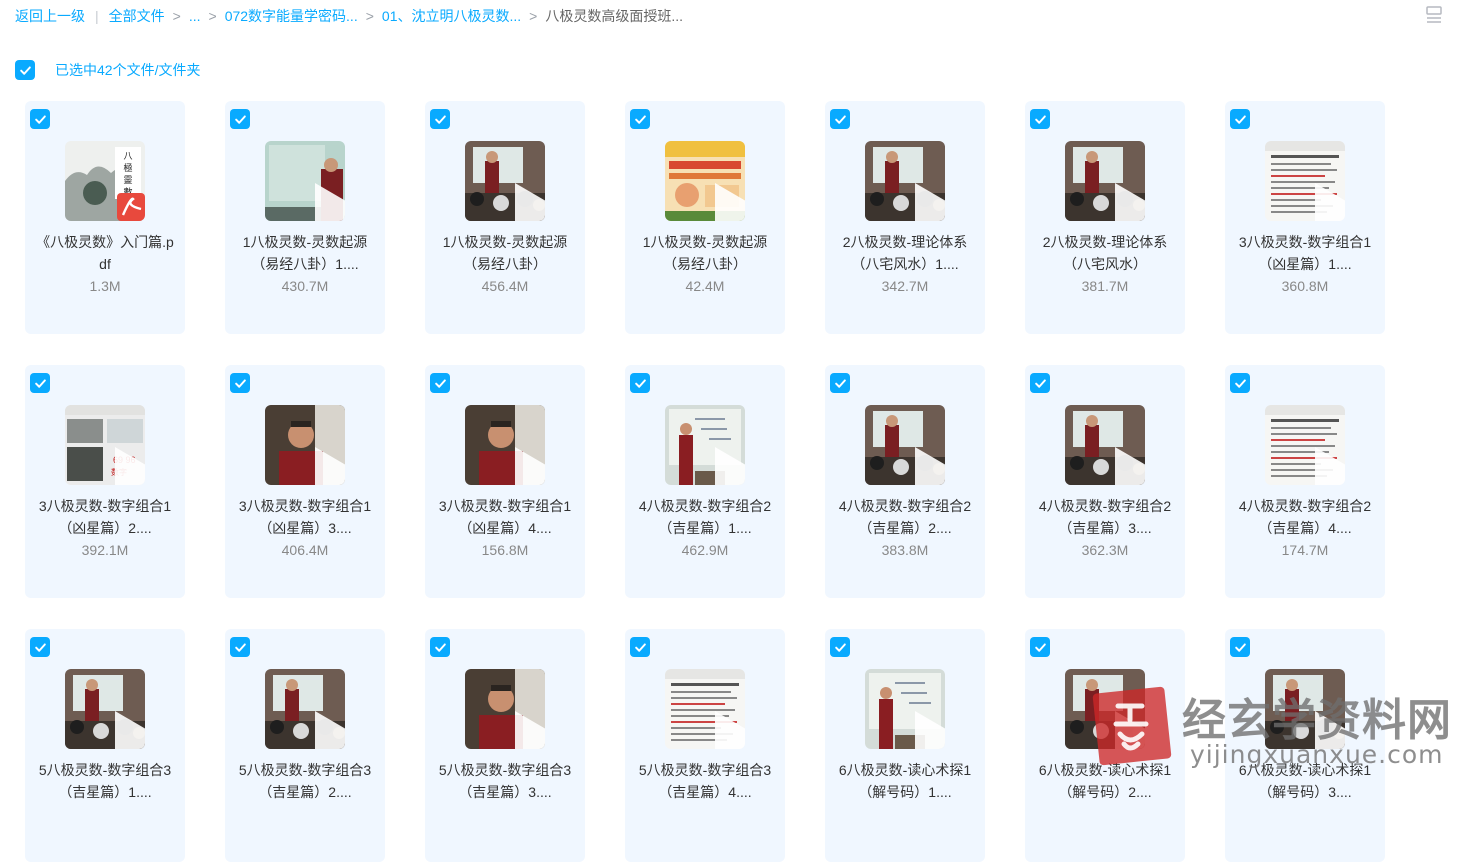 The width and height of the screenshot is (1468, 862). I want to click on file-thumbnail: 69 96数字, so click(105, 445).